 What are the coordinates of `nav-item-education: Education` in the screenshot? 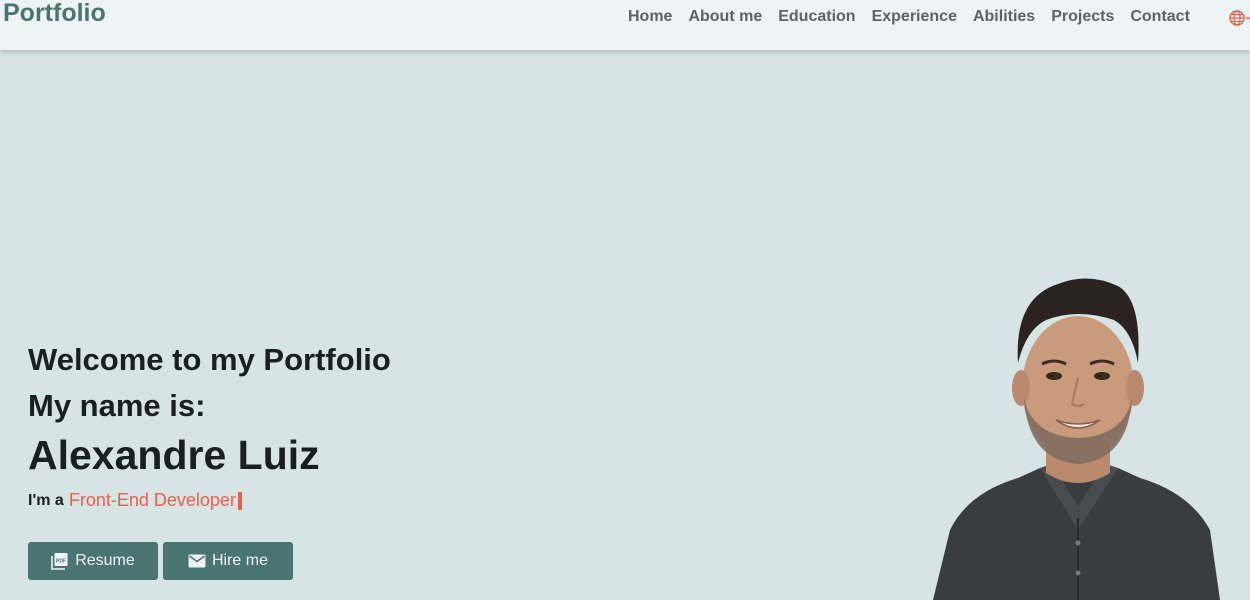 It's located at (816, 17).